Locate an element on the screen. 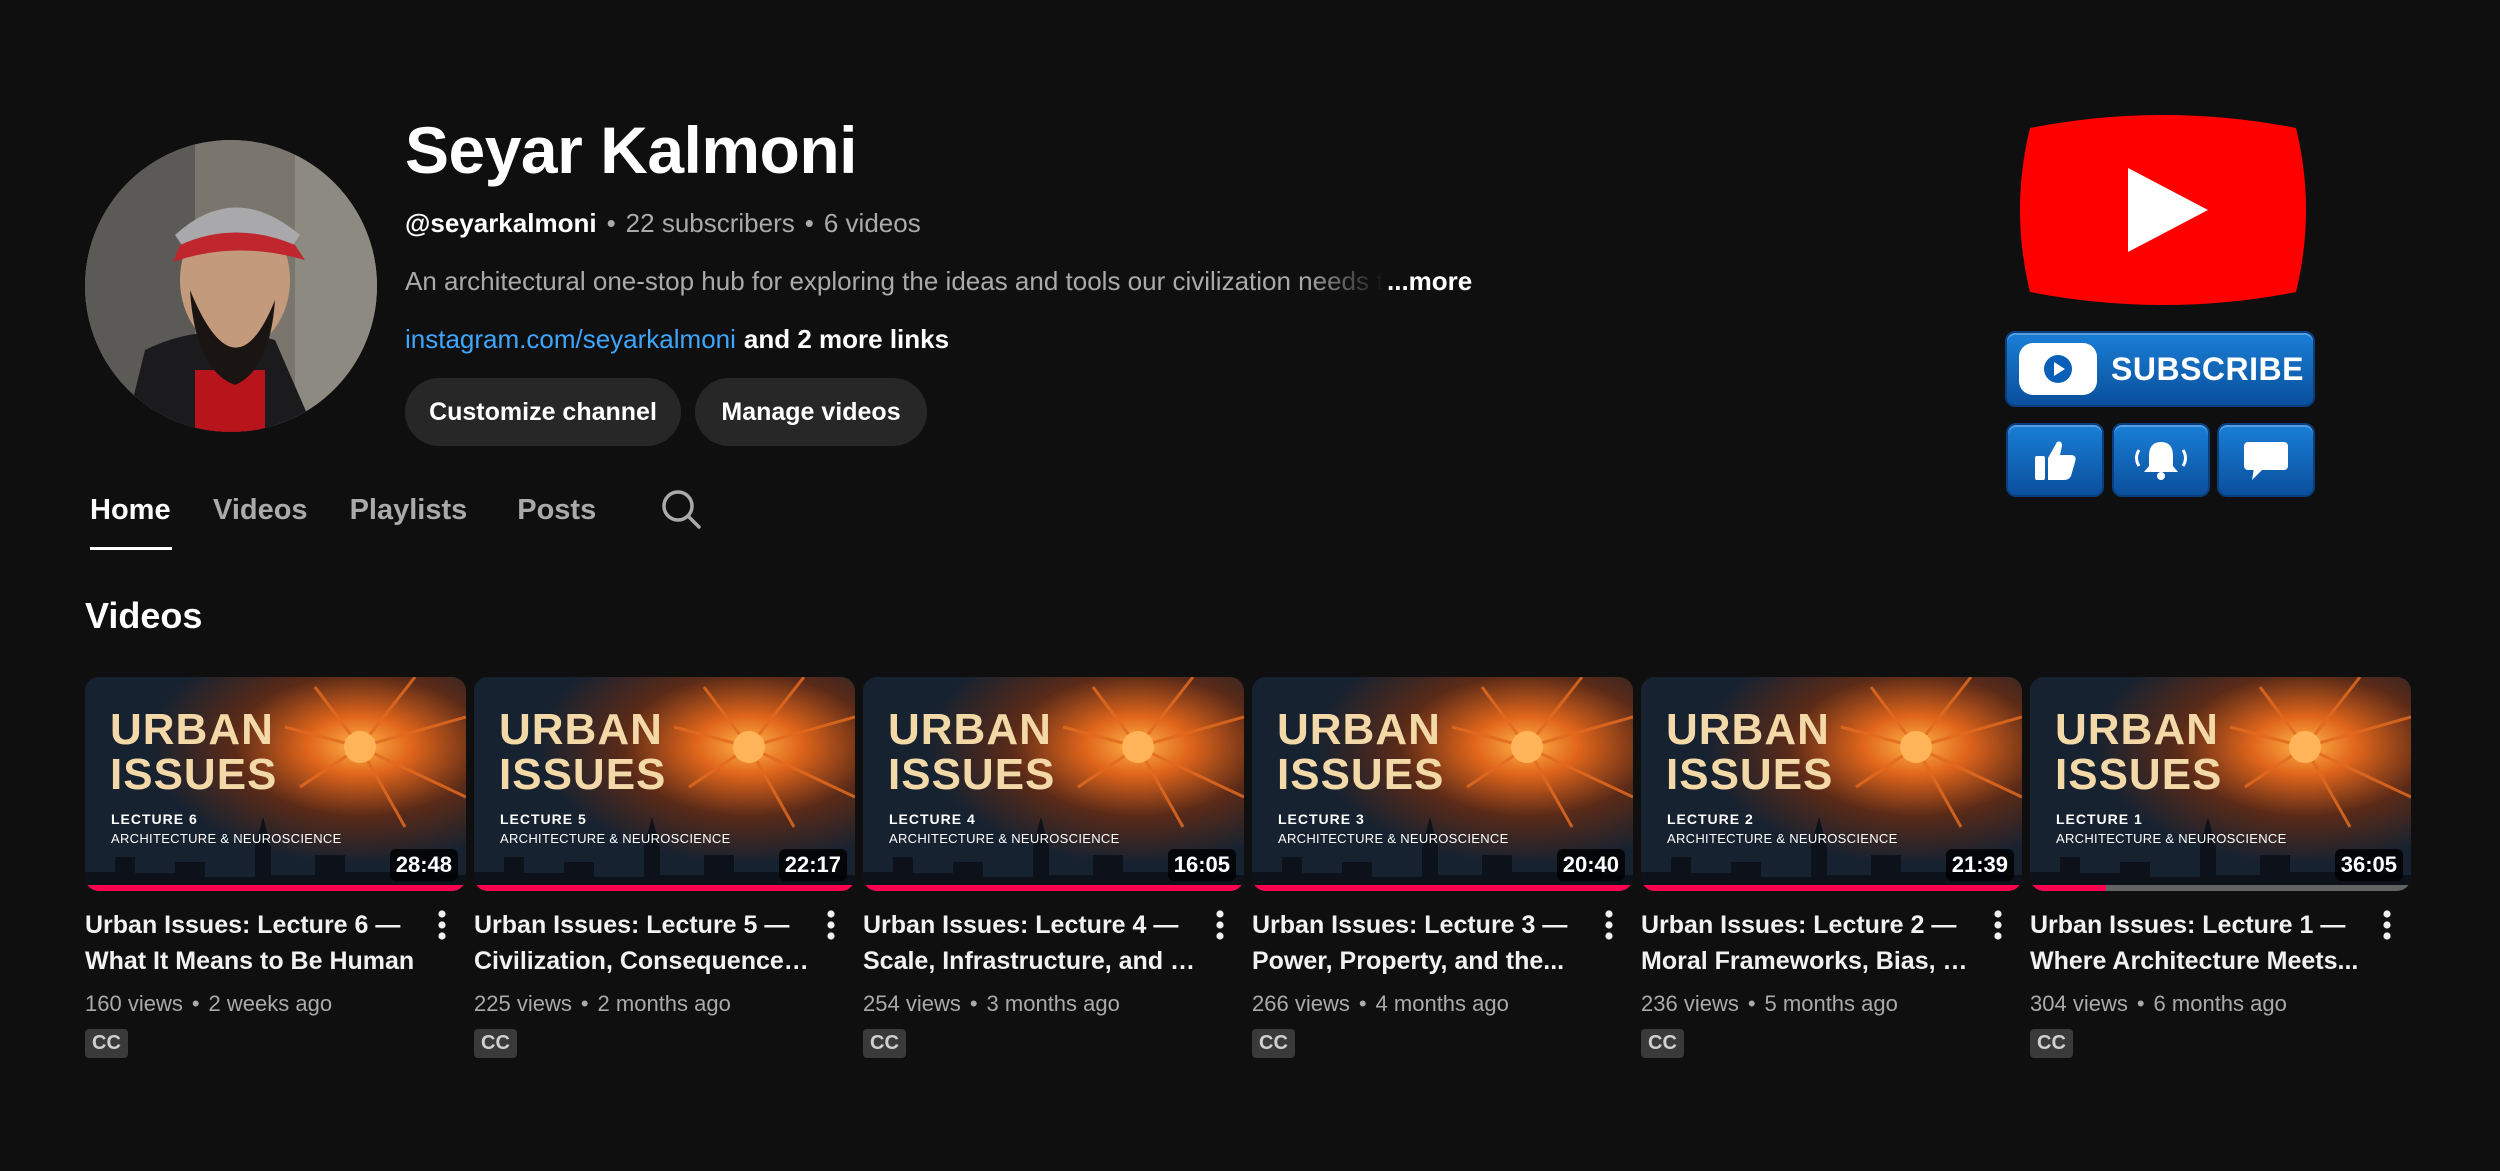 This screenshot has width=2500, height=1171. video-duration: 36:05 is located at coordinates (2368, 865).